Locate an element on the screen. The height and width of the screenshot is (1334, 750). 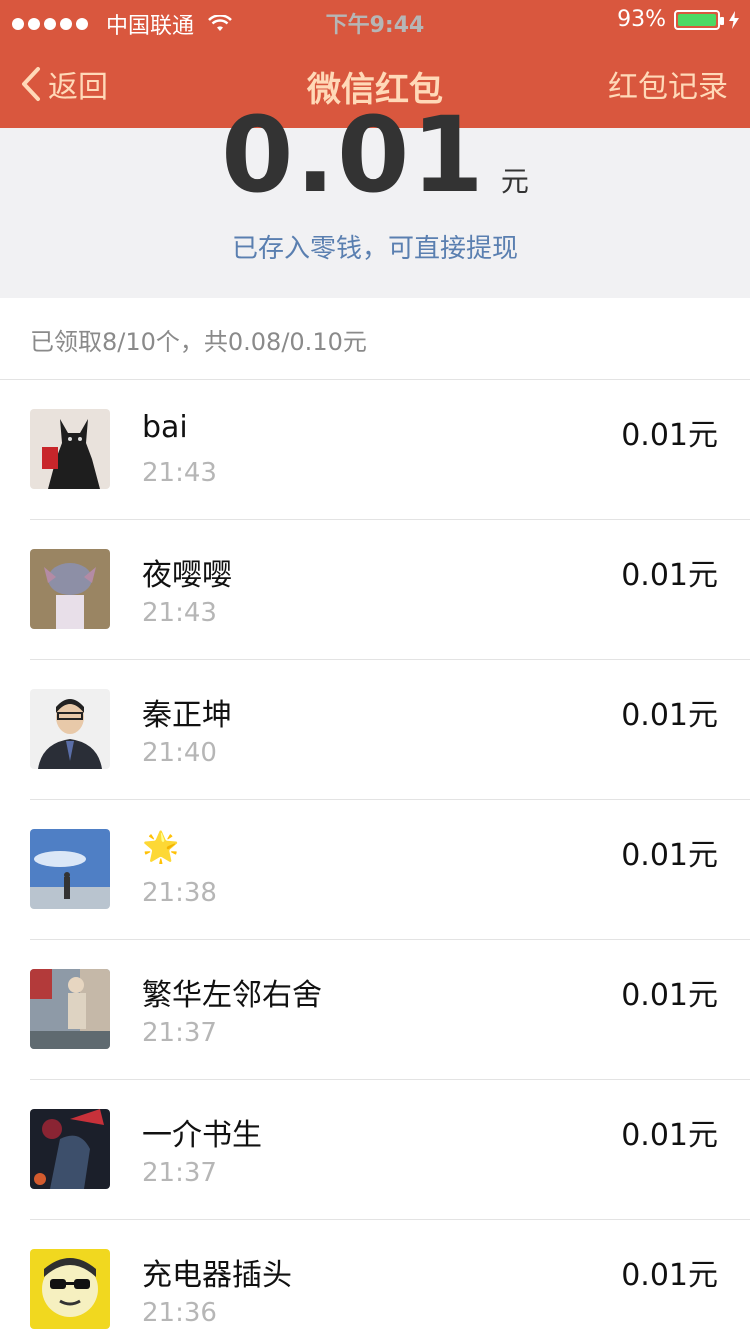
record-time: 21:38 is located at coordinates (179, 893).